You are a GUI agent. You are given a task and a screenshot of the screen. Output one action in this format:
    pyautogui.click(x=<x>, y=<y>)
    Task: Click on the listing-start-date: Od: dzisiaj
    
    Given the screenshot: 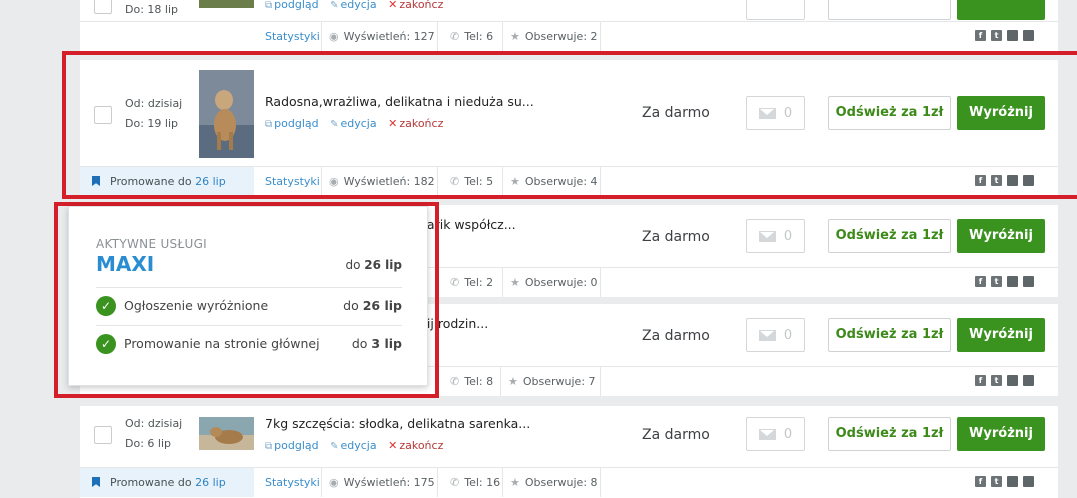 What is the action you would take?
    pyautogui.click(x=154, y=103)
    